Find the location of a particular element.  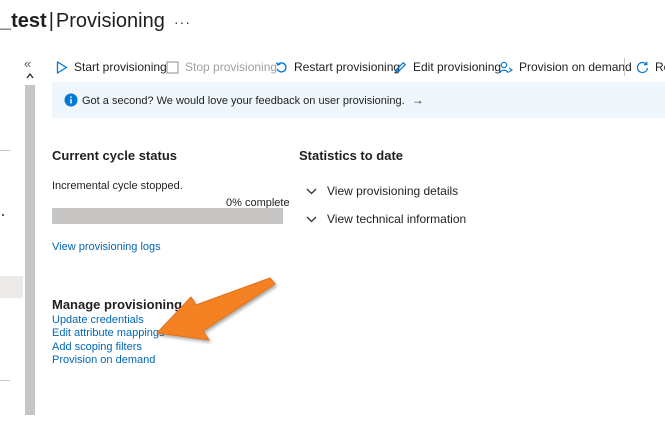

pencil-icon is located at coordinates (400, 67).